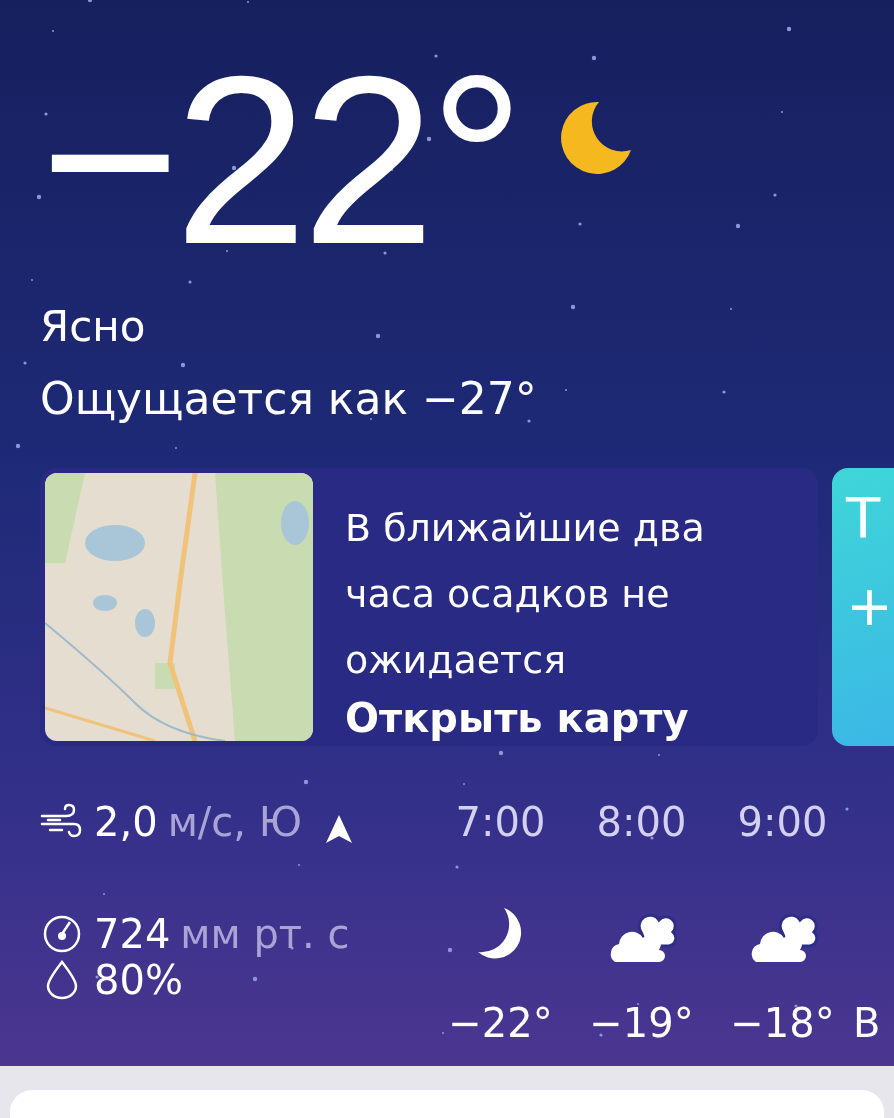  I want to click on hour-temperature: −22°, so click(500, 1023).